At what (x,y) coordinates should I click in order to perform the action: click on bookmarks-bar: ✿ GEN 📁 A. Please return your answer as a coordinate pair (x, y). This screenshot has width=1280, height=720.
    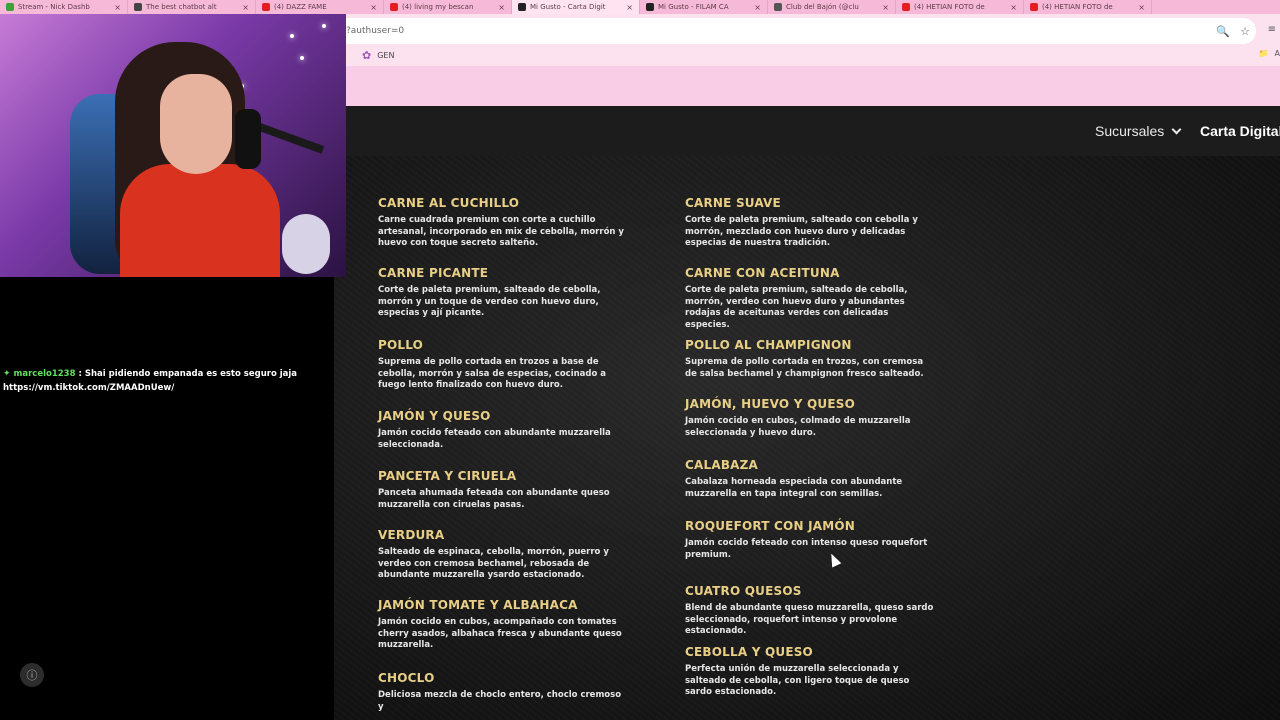
    Looking at the image, I should click on (813, 55).